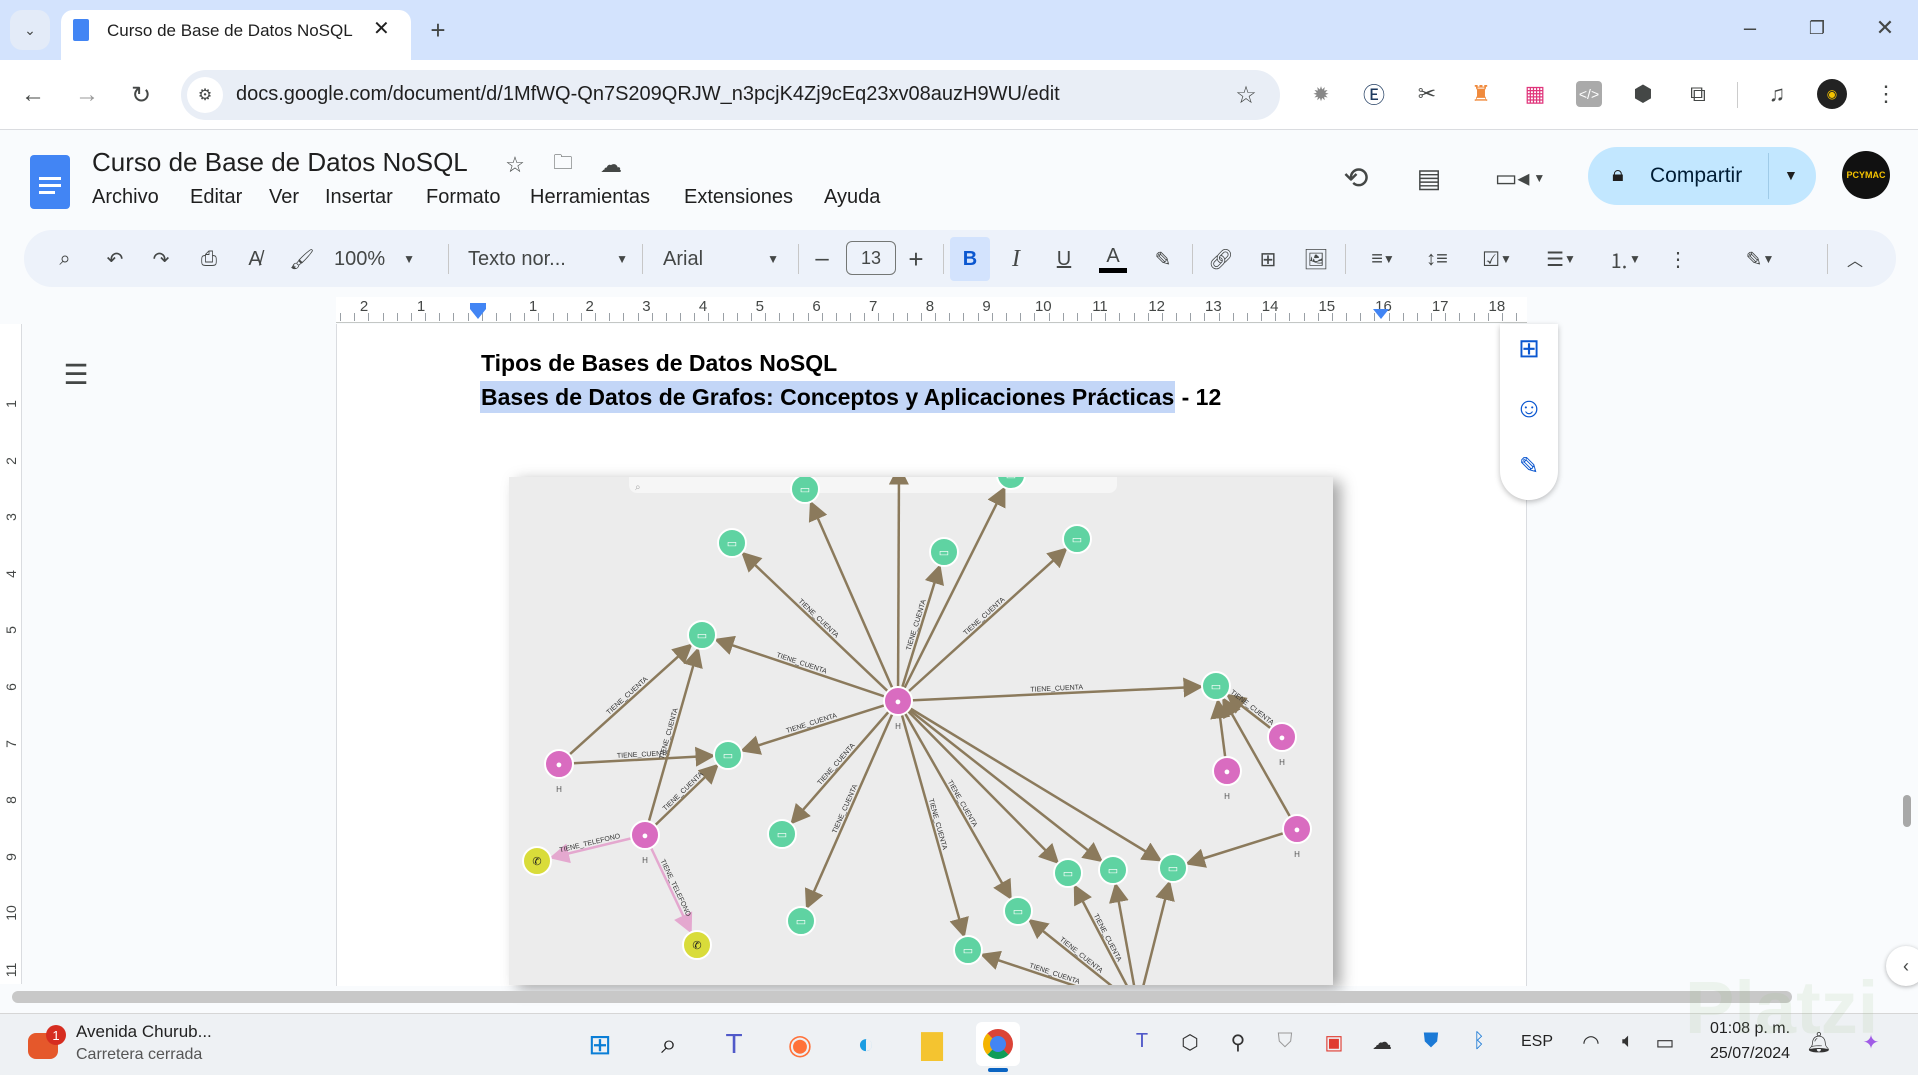 Image resolution: width=1918 pixels, height=1075 pixels. I want to click on align-select: ≡ ▼, so click(1383, 259).